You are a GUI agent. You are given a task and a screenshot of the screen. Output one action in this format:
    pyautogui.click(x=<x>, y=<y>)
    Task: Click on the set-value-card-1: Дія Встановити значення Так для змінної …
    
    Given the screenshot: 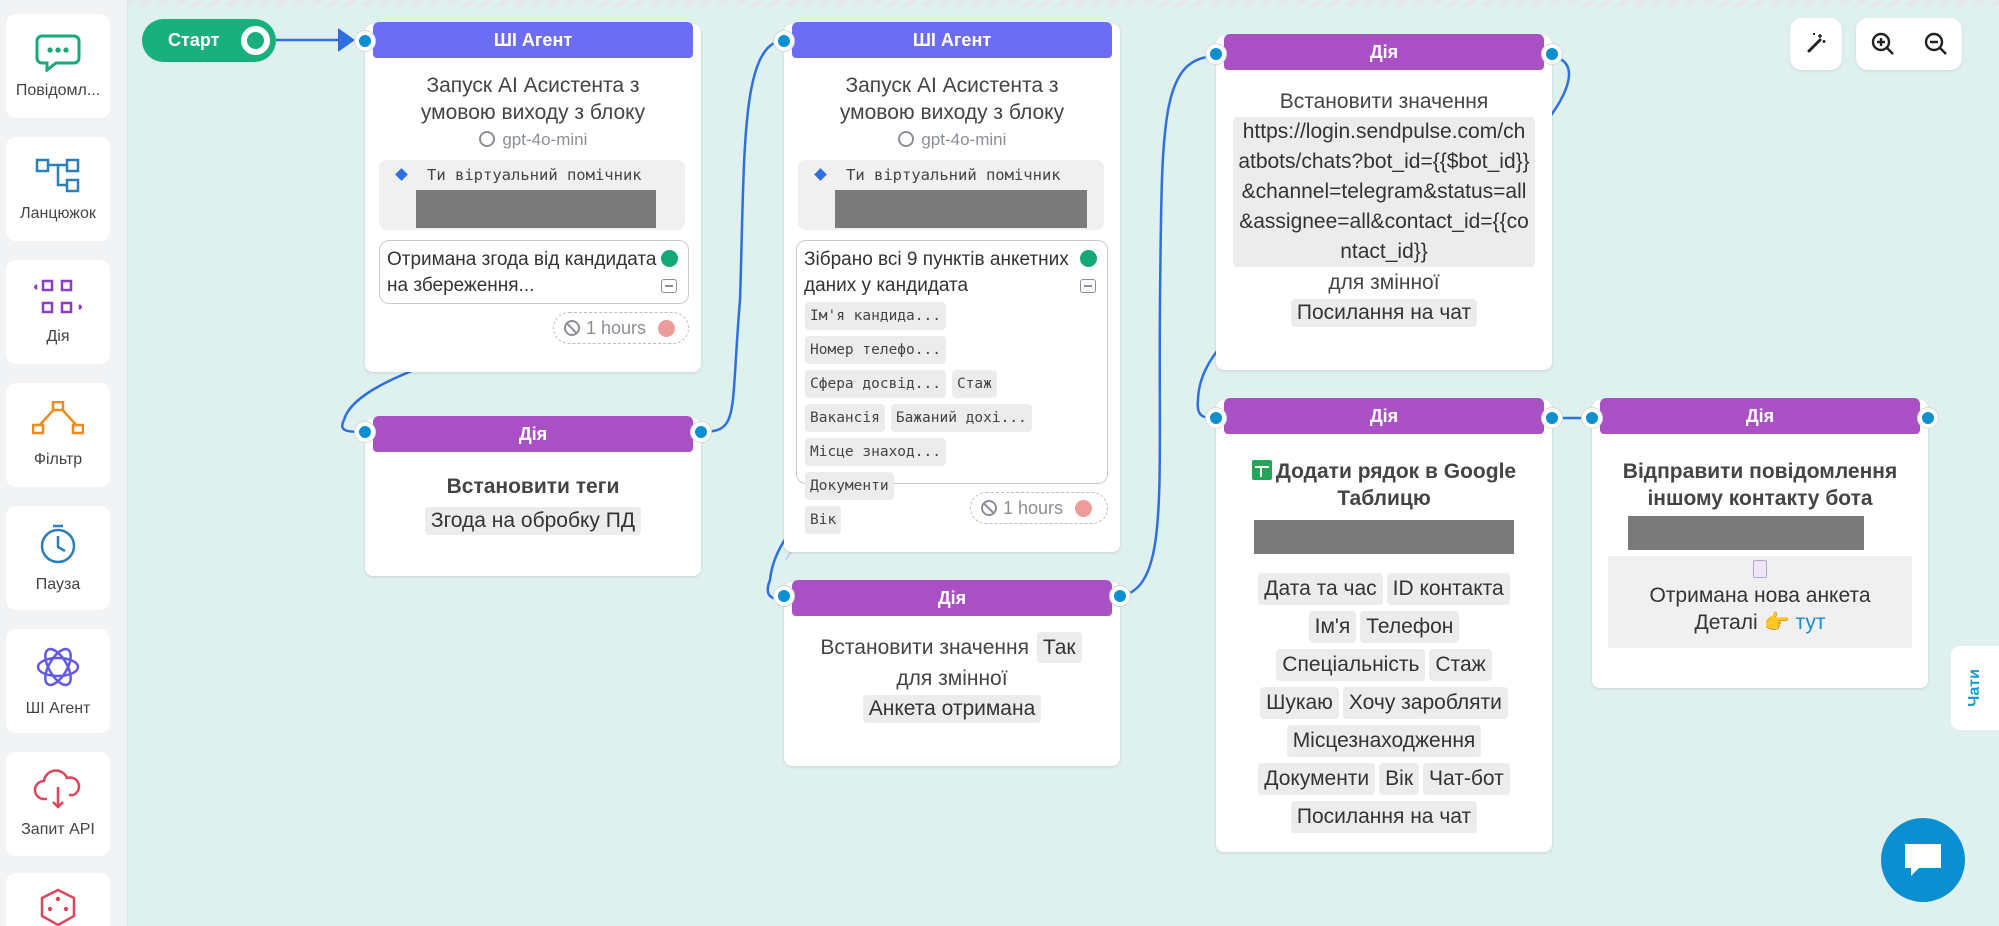 What is the action you would take?
    pyautogui.click(x=952, y=673)
    